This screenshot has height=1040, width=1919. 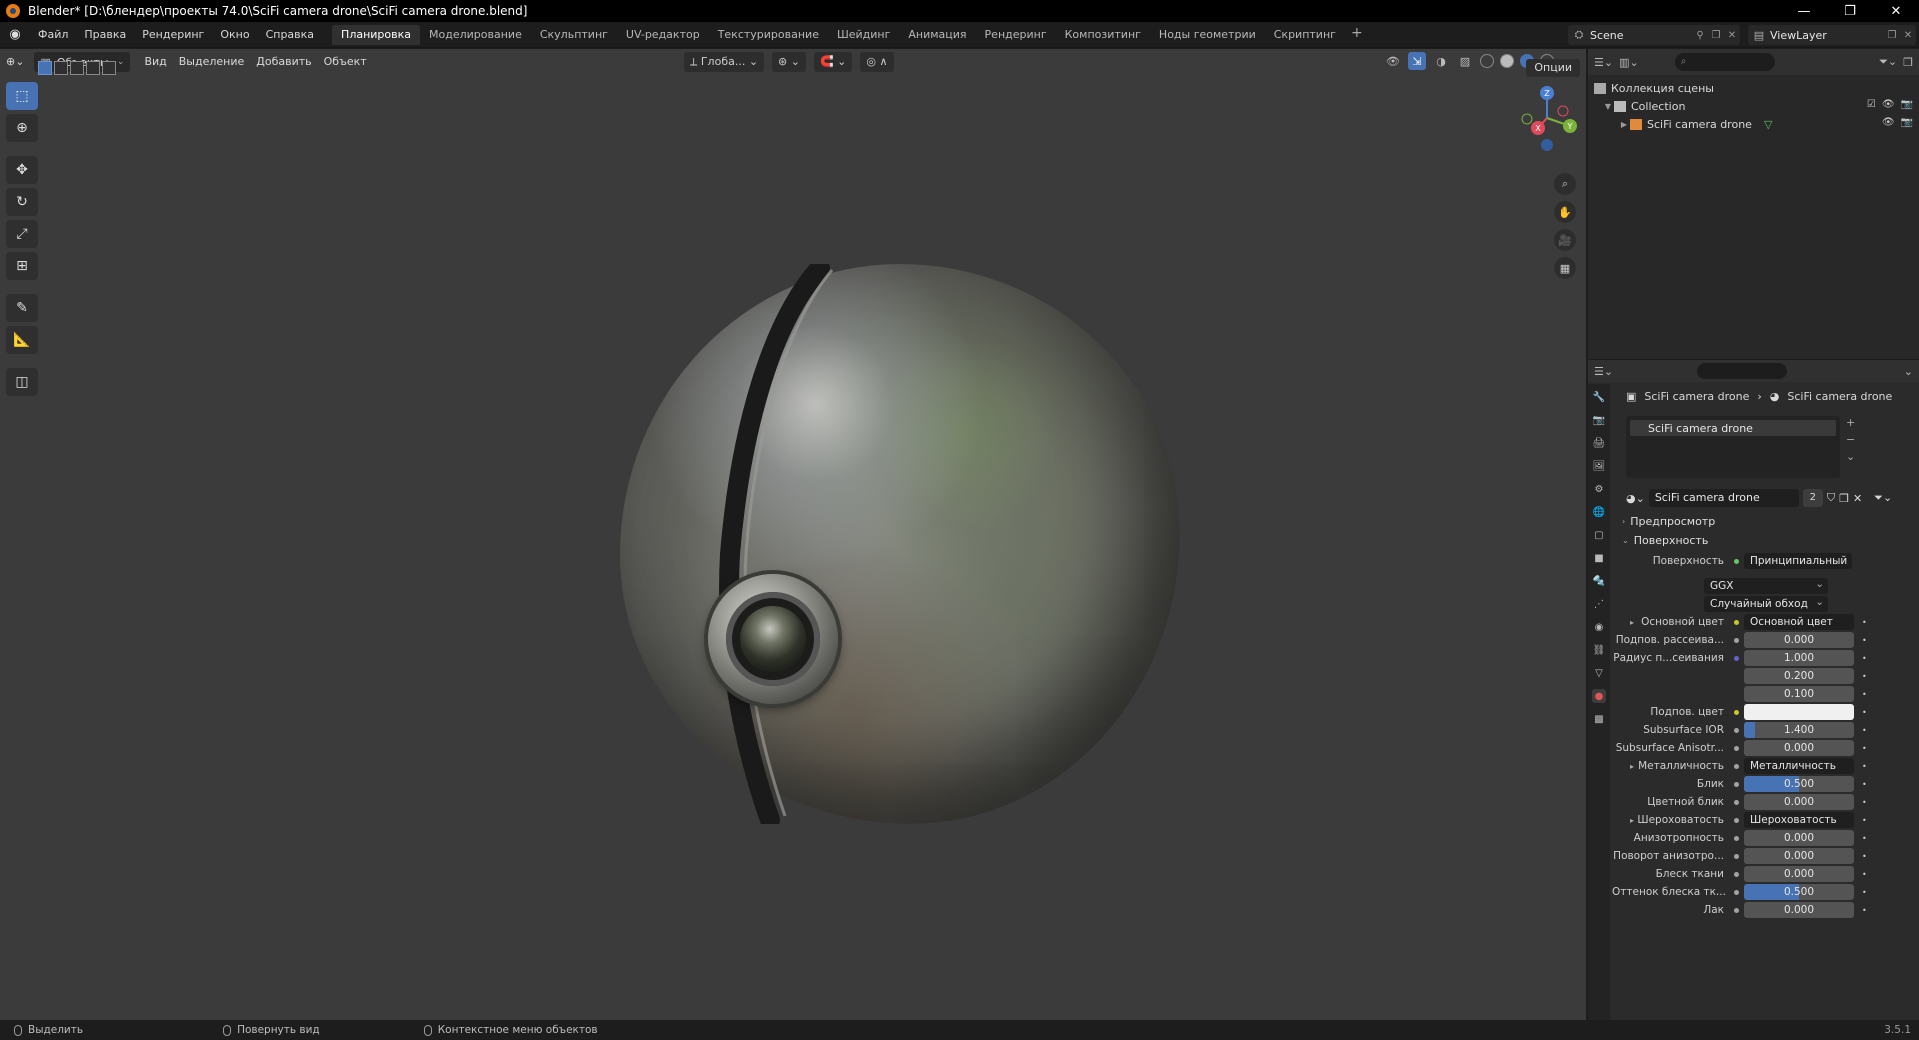 I want to click on collection-tab-icon: ▢, so click(x=1599, y=535).